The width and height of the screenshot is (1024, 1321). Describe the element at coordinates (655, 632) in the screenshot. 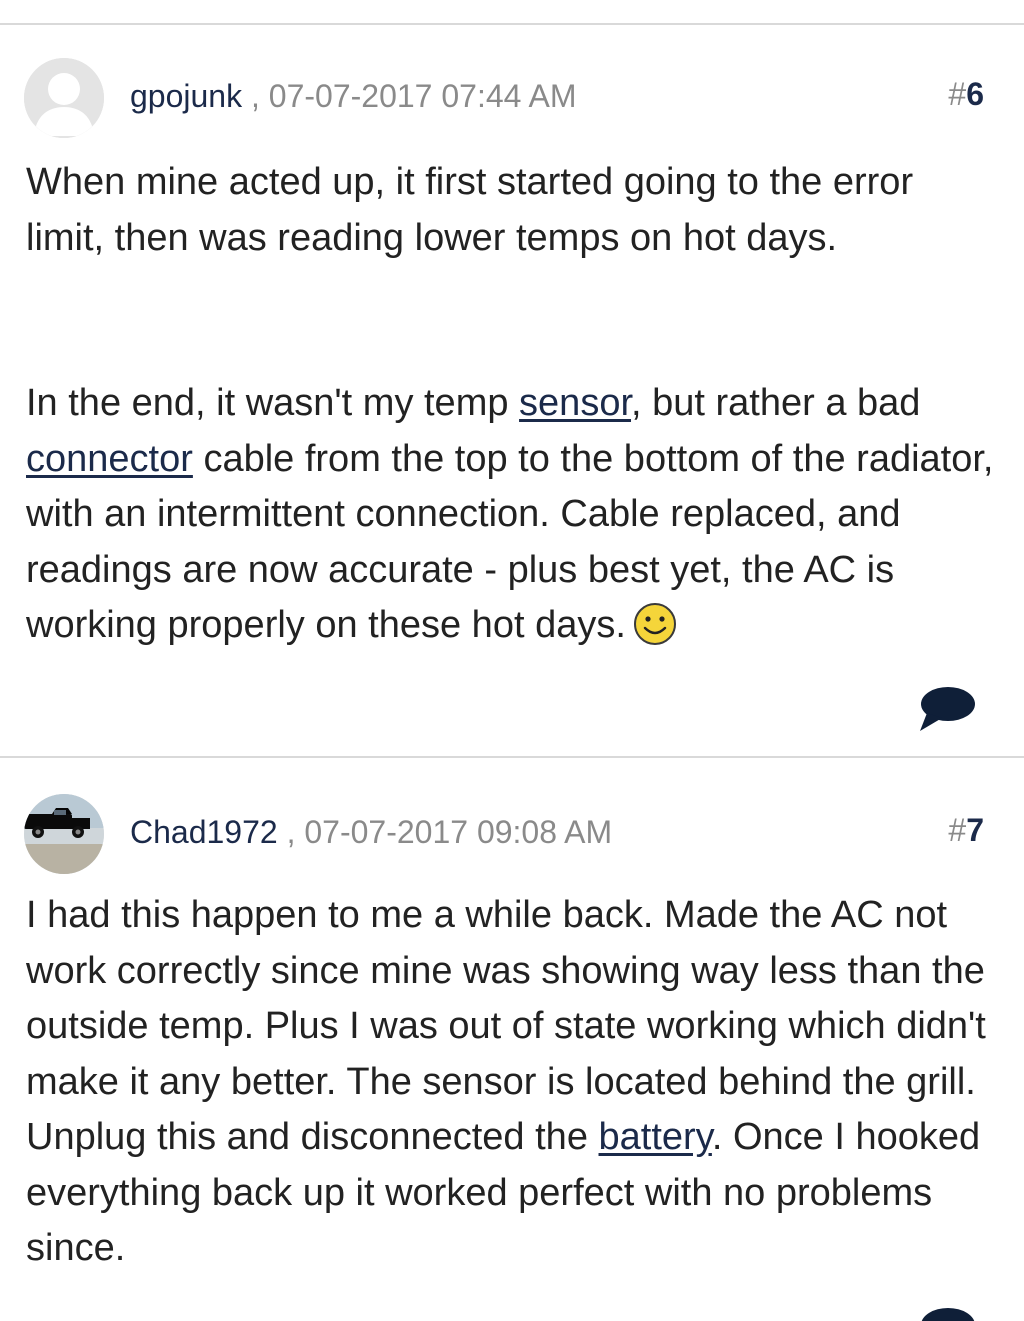

I see `smiley-face-icon` at that location.